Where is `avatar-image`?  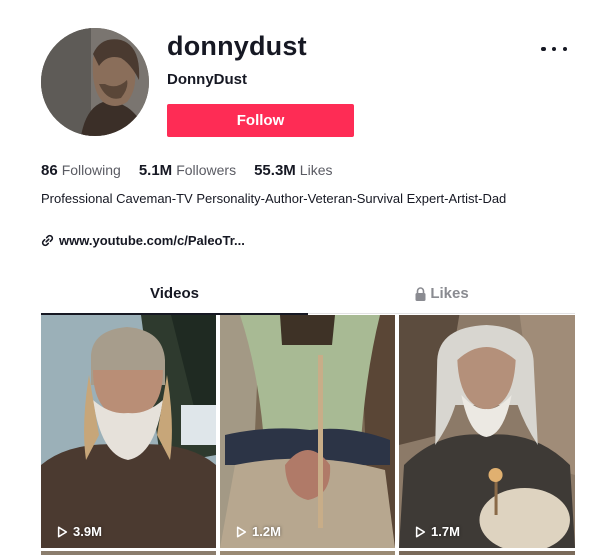
avatar-image is located at coordinates (95, 82).